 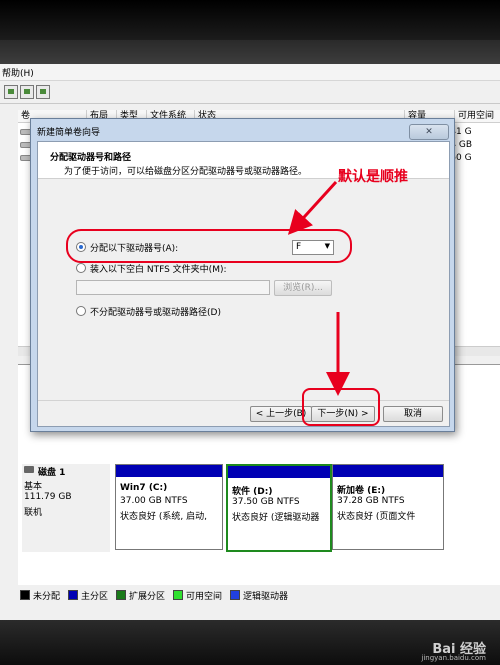 What do you see at coordinates (312, 207) in the screenshot?
I see `arrow-to-drive-letter` at bounding box center [312, 207].